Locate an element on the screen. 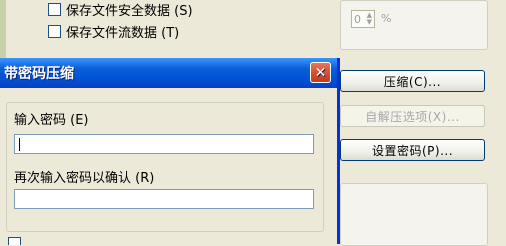 The image size is (506, 246). save-security-data-label: 保存文件安全数据 (S) is located at coordinates (129, 11).